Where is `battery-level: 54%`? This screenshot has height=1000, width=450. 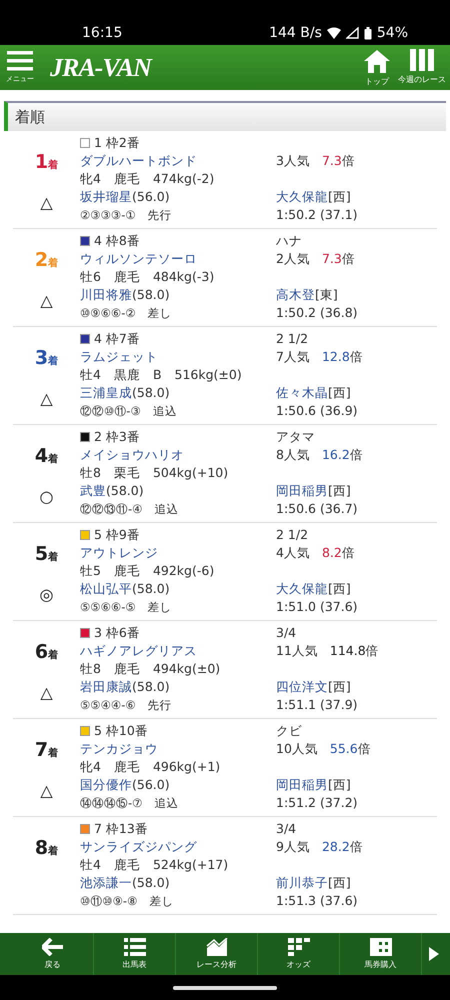
battery-level: 54% is located at coordinates (392, 33).